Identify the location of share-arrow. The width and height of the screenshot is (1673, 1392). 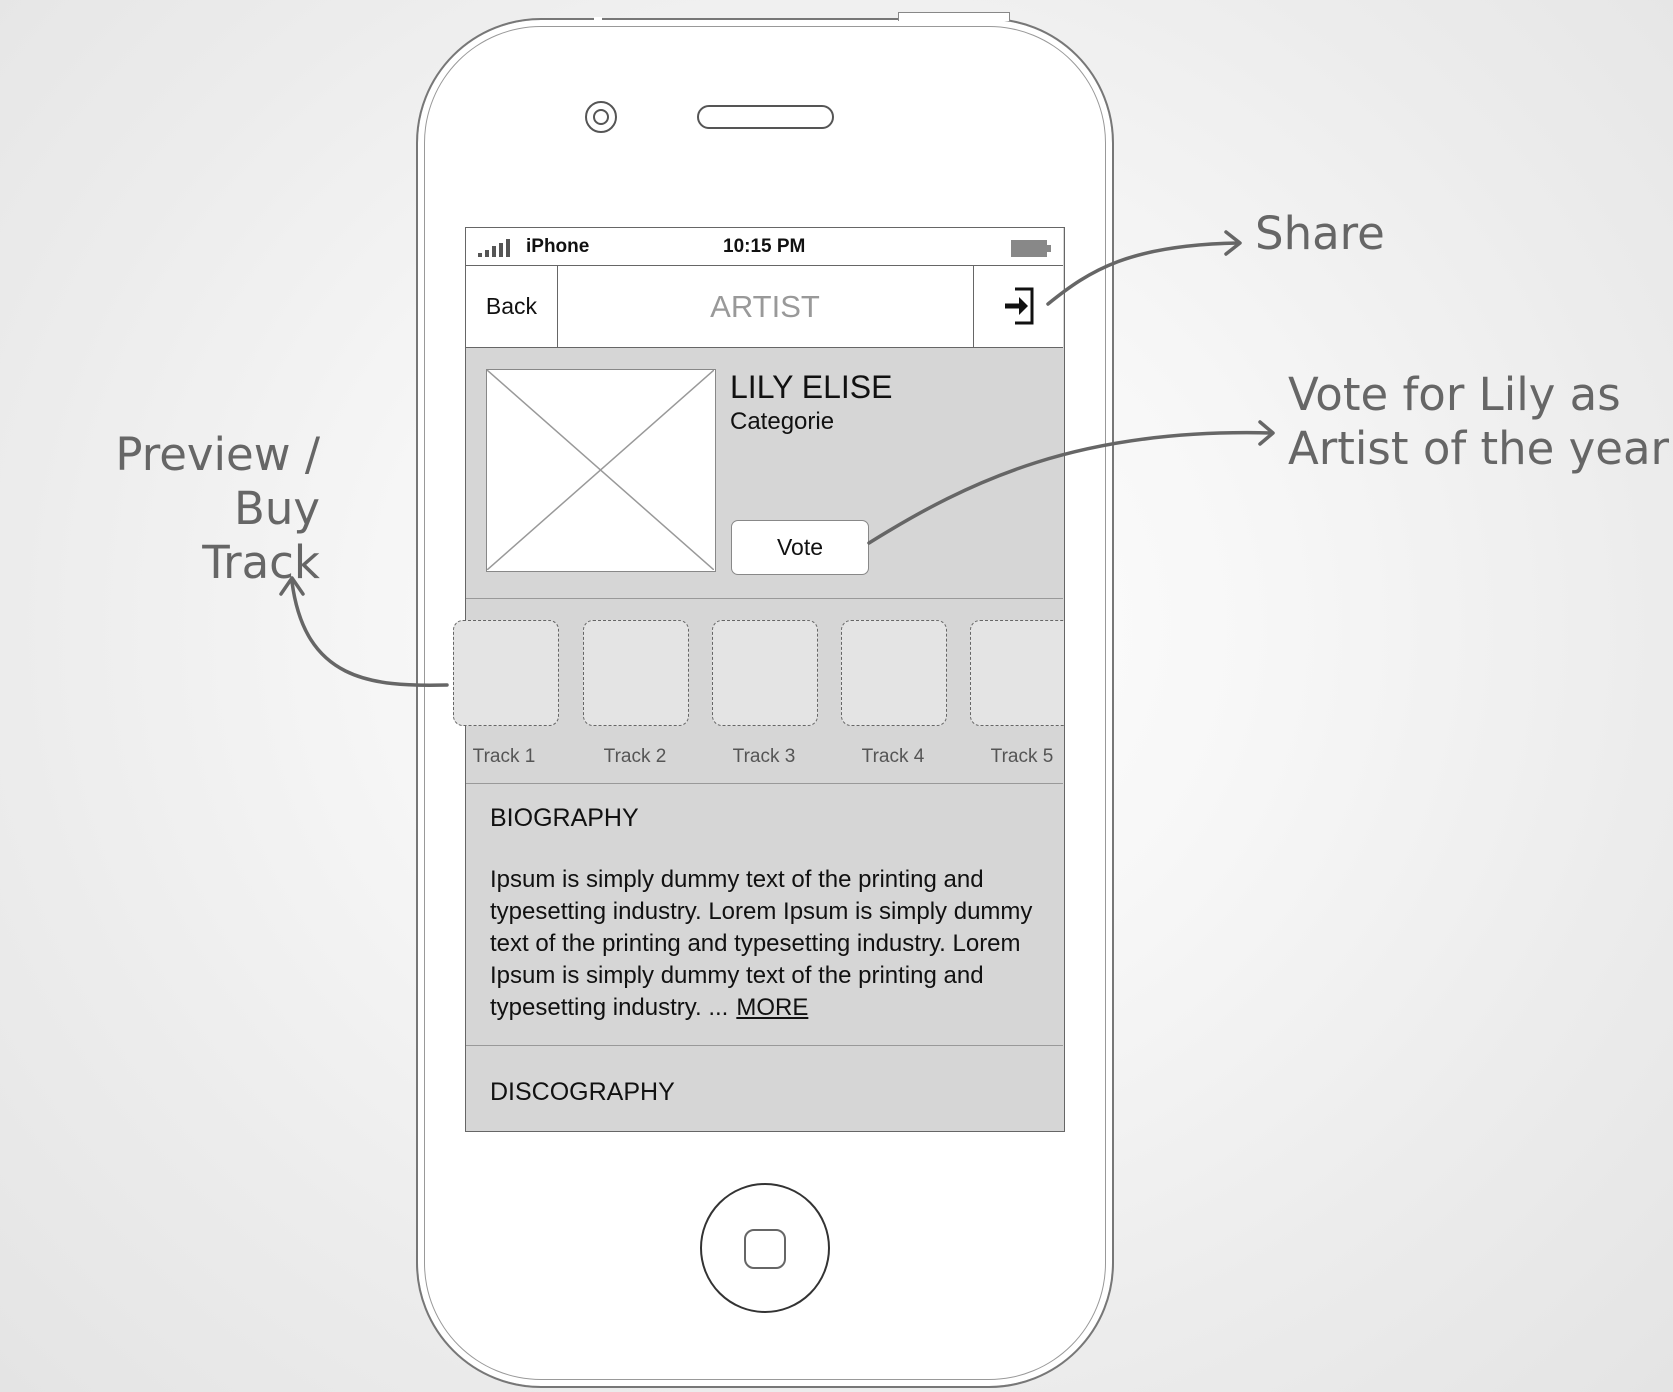
(1143, 273).